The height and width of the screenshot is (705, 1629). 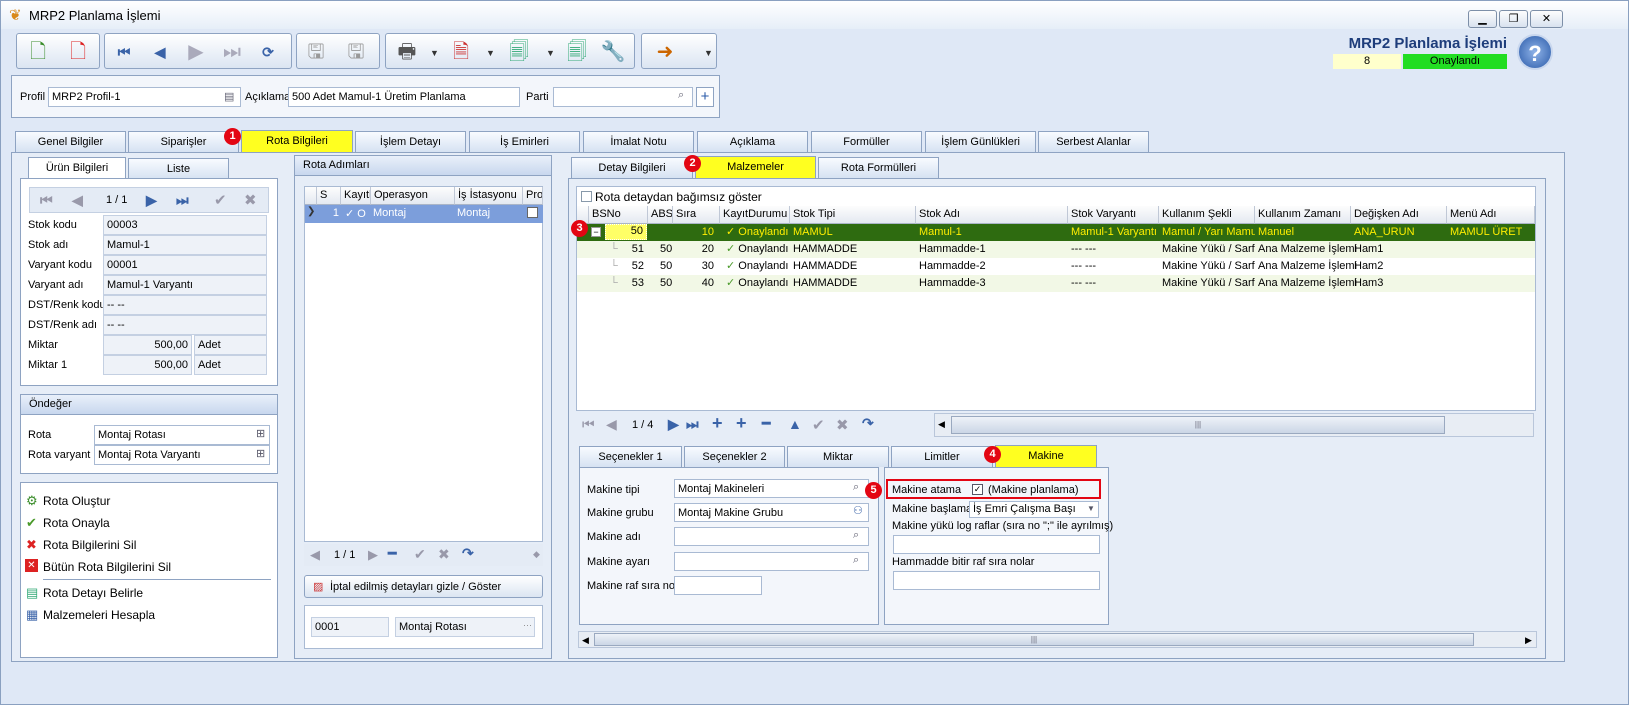 I want to click on move-up-icon: ▲, so click(x=795, y=424).